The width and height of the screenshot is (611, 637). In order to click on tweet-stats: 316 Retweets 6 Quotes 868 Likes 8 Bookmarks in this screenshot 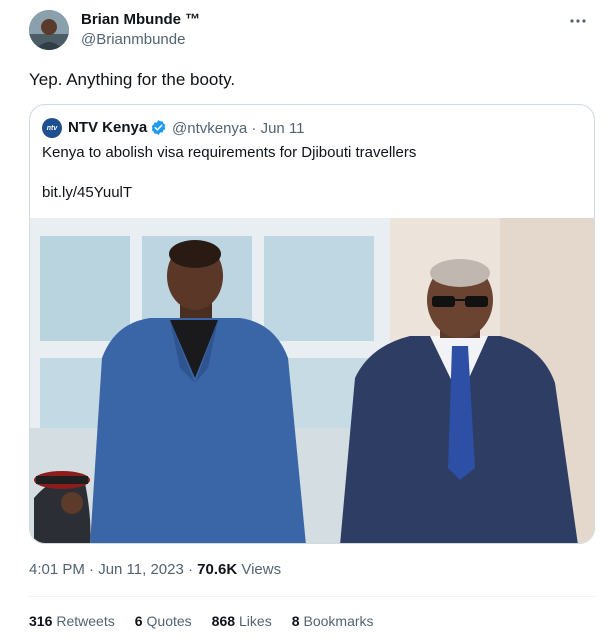, I will do `click(211, 621)`.